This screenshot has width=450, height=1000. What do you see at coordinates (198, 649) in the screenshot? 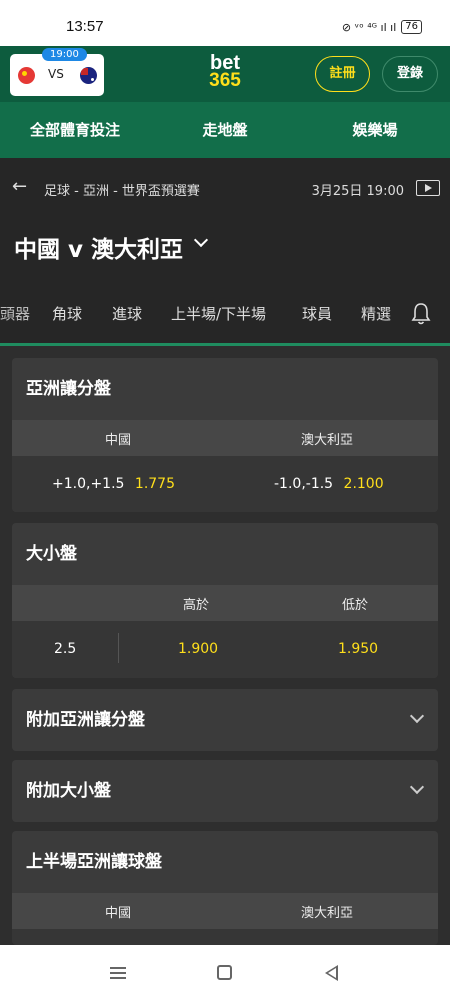
I see `over-odds: 1.900` at bounding box center [198, 649].